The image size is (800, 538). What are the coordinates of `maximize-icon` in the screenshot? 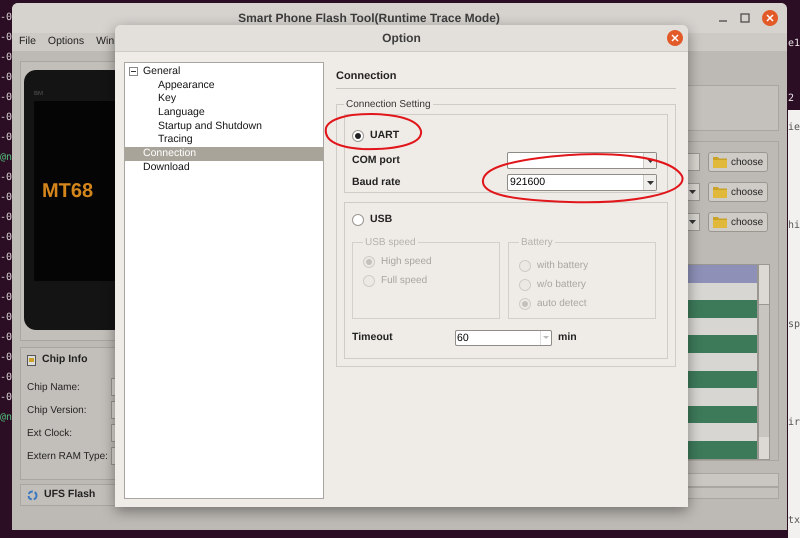 It's located at (745, 18).